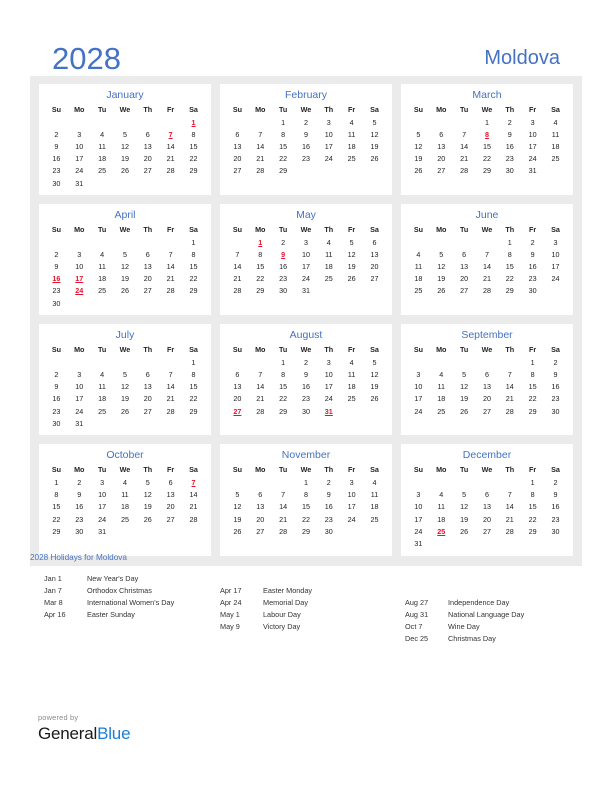 The height and width of the screenshot is (792, 612). Describe the element at coordinates (237, 411) in the screenshot. I see `day-cell-holiday: 27` at that location.